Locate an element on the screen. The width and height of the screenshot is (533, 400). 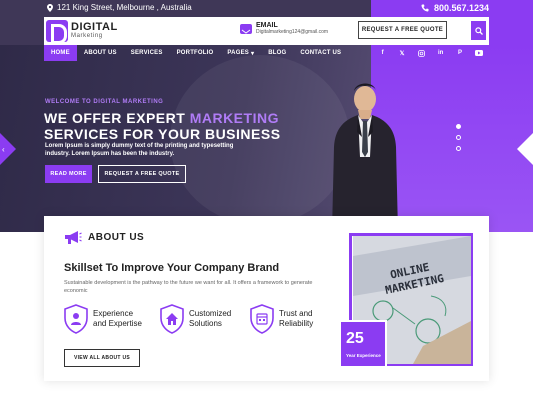
feature-line: Customized is located at coordinates (210, 313).